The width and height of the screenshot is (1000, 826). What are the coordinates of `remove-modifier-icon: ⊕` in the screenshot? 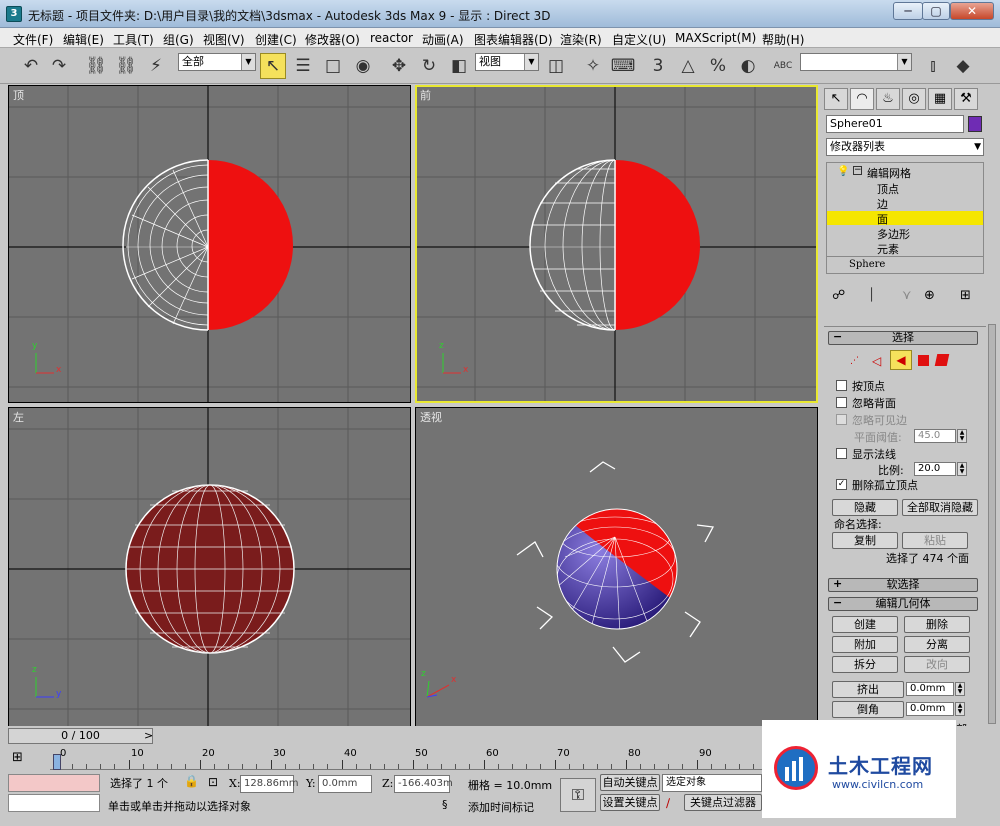 It's located at (929, 295).